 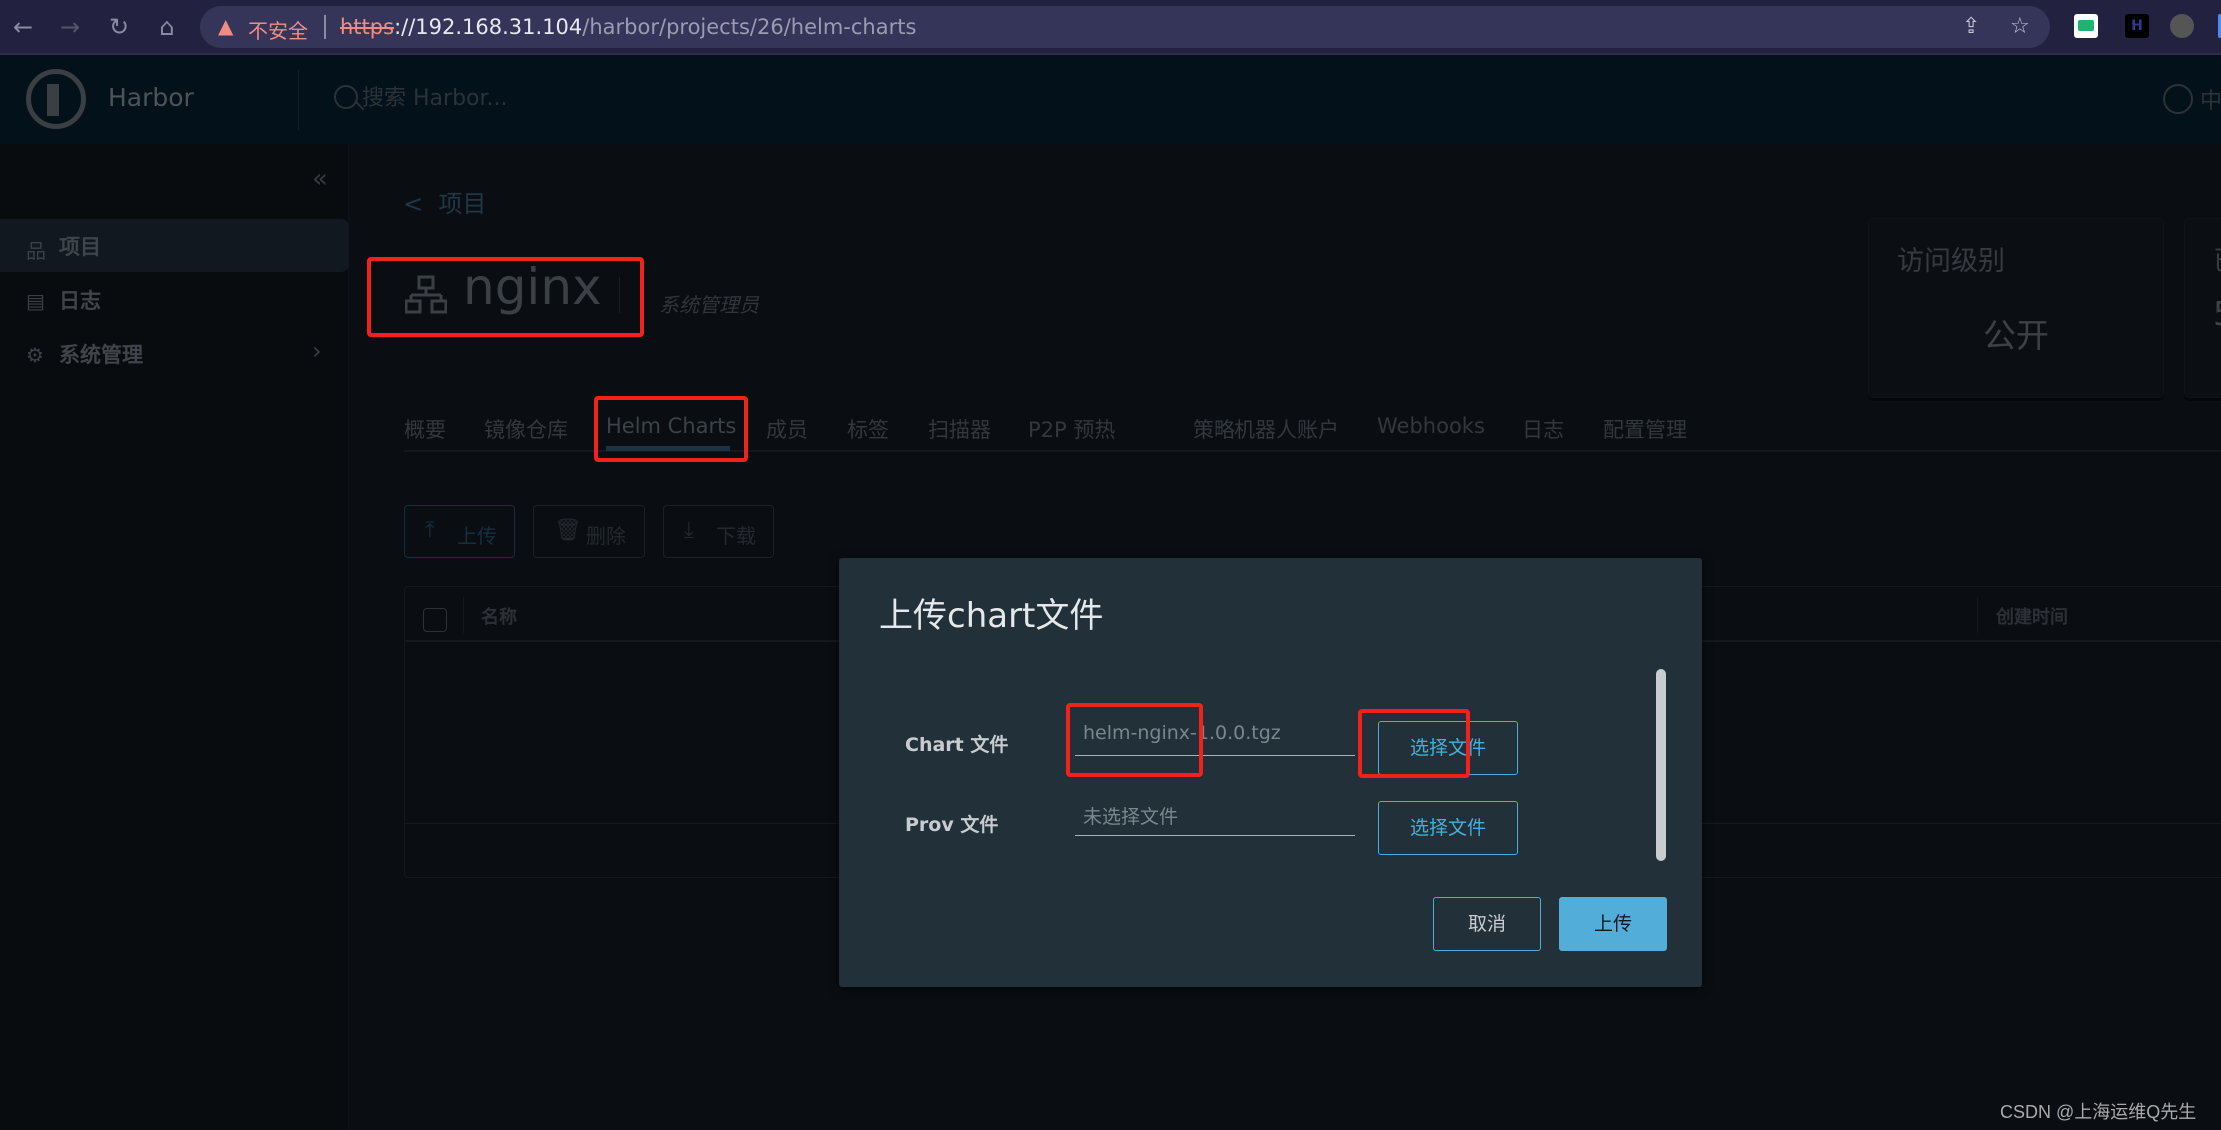 What do you see at coordinates (1971, 26) in the screenshot?
I see `share-icon: ⇪` at bounding box center [1971, 26].